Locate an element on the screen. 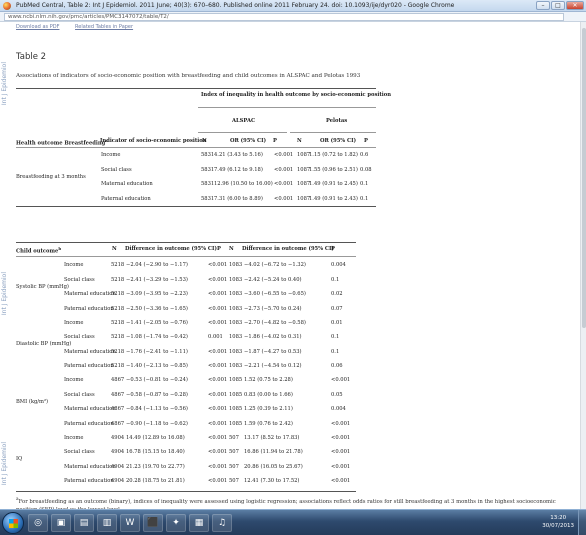 The height and width of the screenshot is (535, 586). diff-cell: −1.86 (−4.02 to 0.31) is located at coordinates (273, 337).